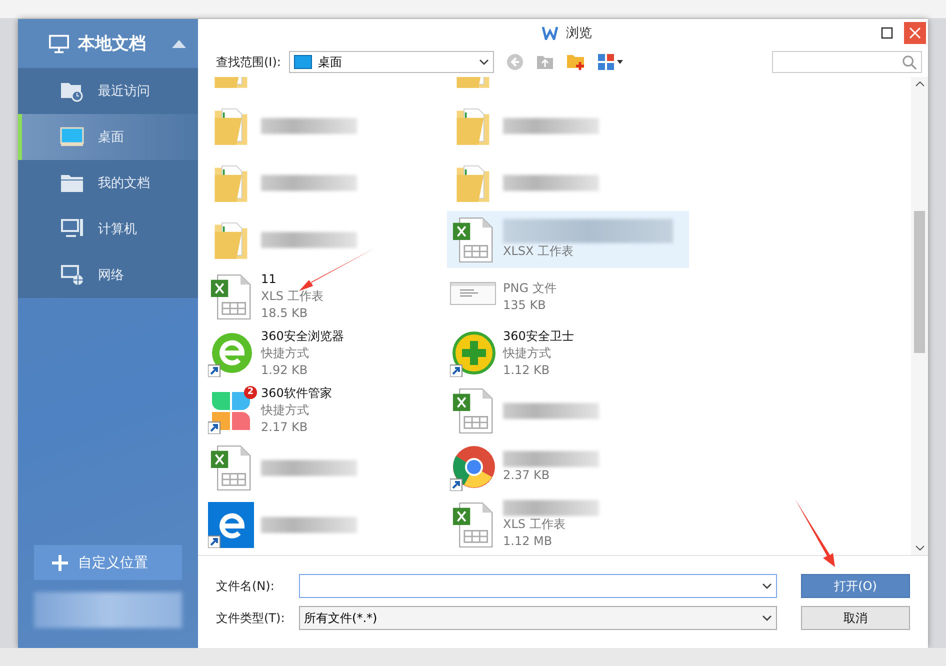 The width and height of the screenshot is (946, 666). What do you see at coordinates (539, 251) in the screenshot?
I see `file-type: XLSX 工作表` at bounding box center [539, 251].